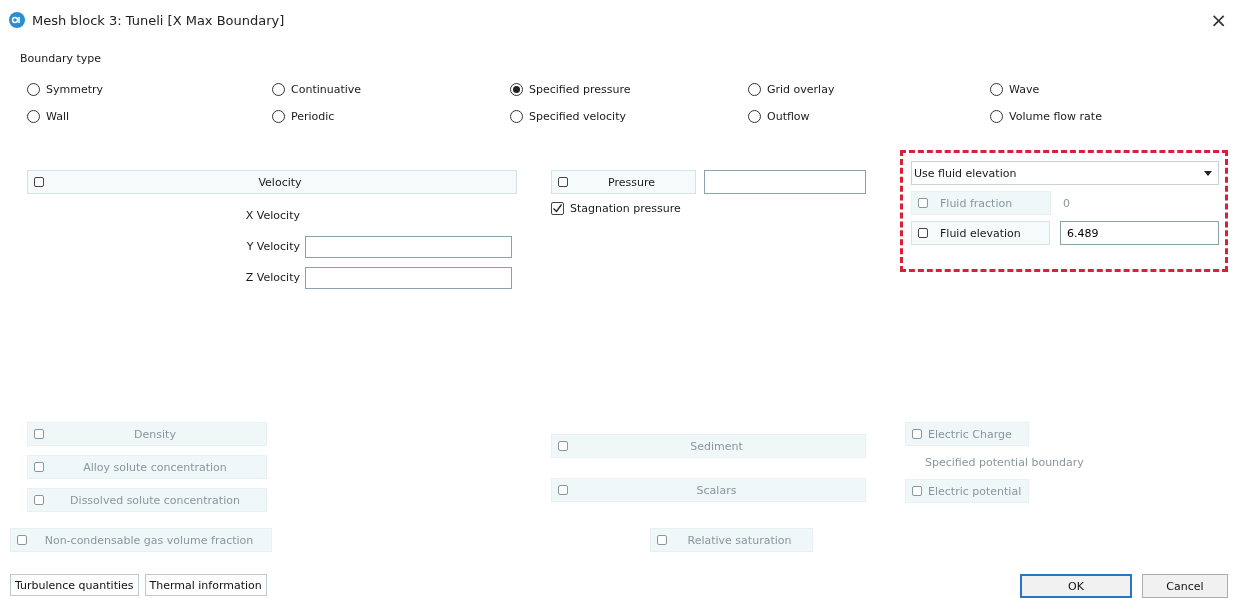 The height and width of the screenshot is (598, 1243). I want to click on window-title: Mesh block 3: Tuneli [X Max Boundary], so click(158, 20).